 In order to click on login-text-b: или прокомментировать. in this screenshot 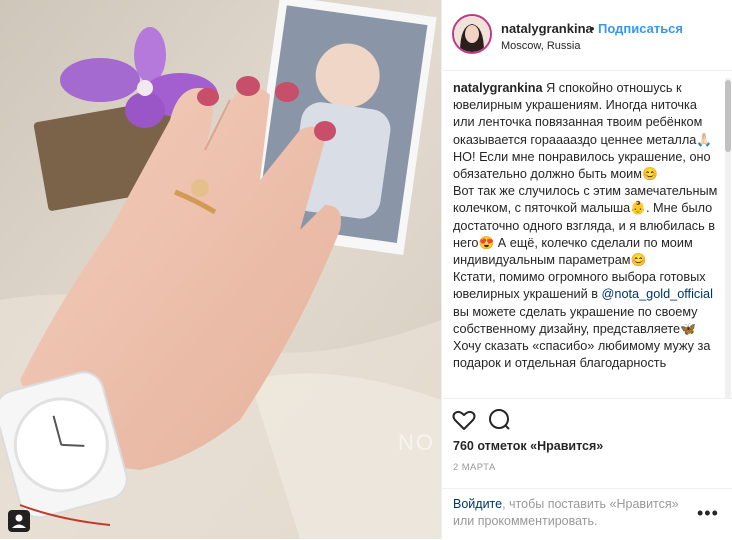, I will do `click(525, 521)`.